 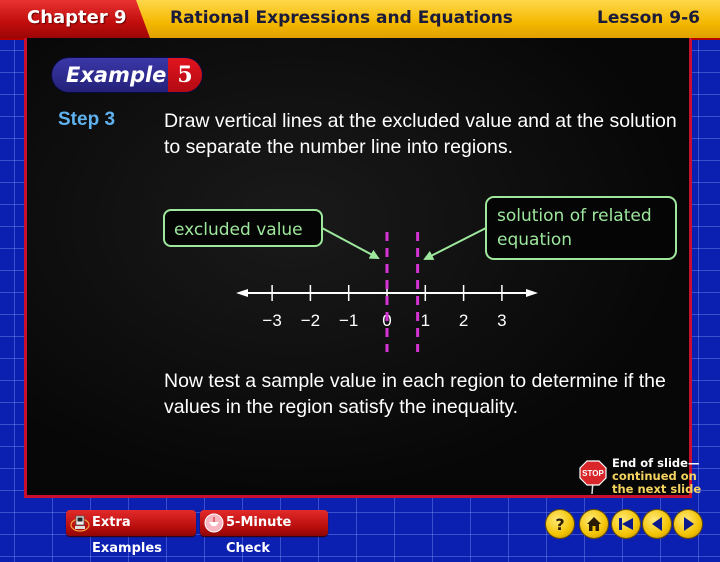 What do you see at coordinates (657, 489) in the screenshot?
I see `end-slide-line3: the next slide` at bounding box center [657, 489].